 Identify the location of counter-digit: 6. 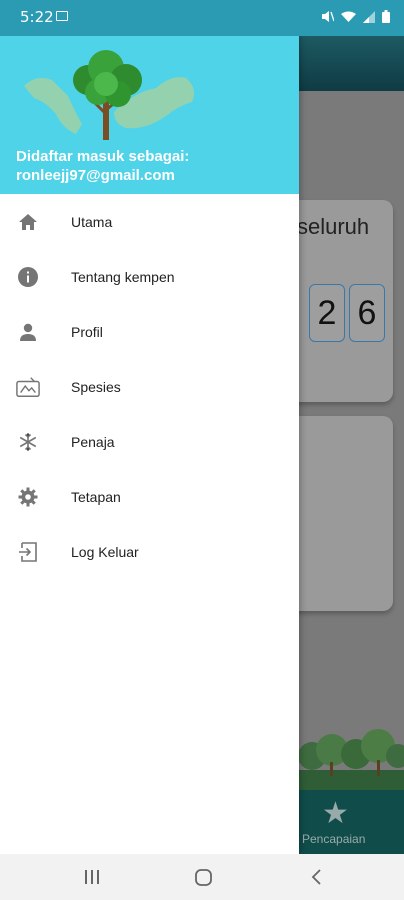
(367, 313).